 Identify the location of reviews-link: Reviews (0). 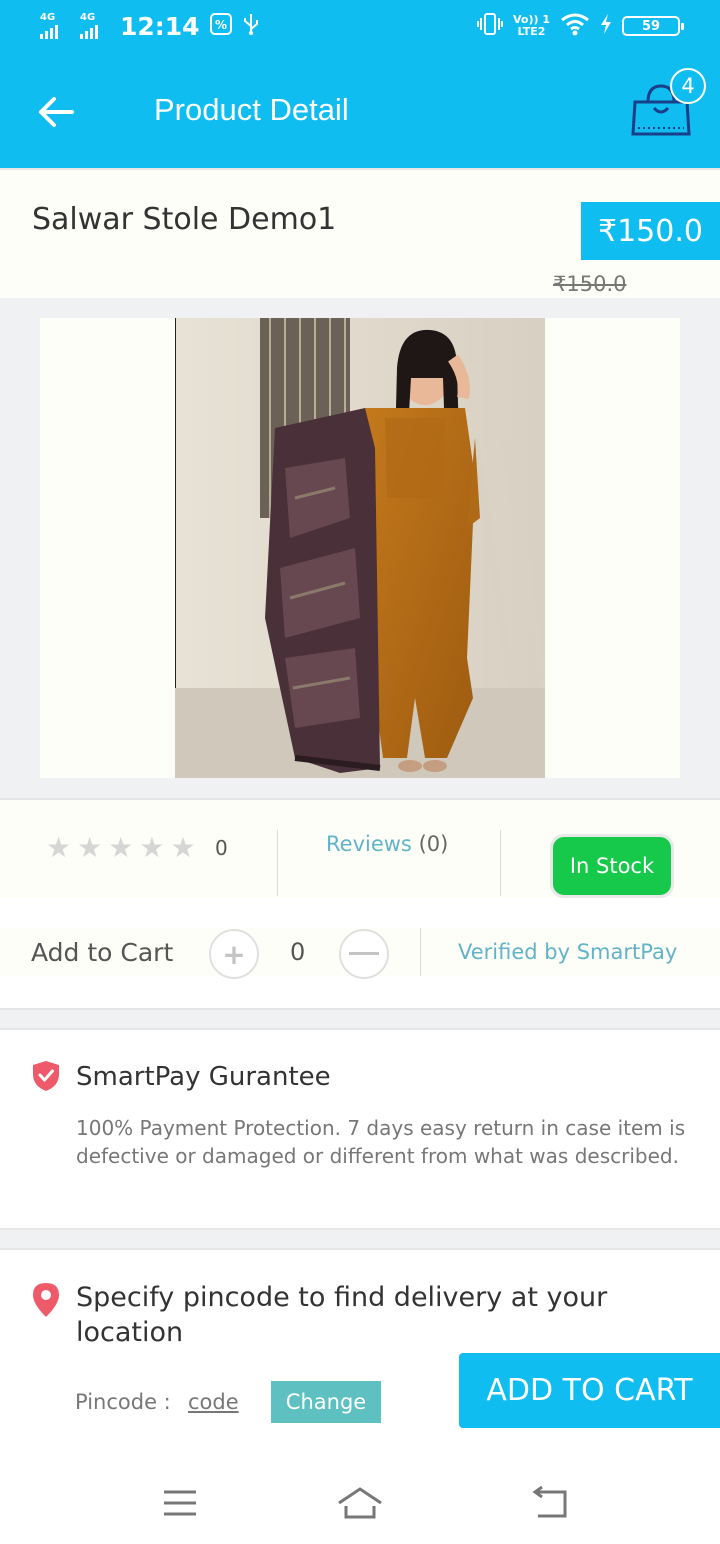
(387, 844).